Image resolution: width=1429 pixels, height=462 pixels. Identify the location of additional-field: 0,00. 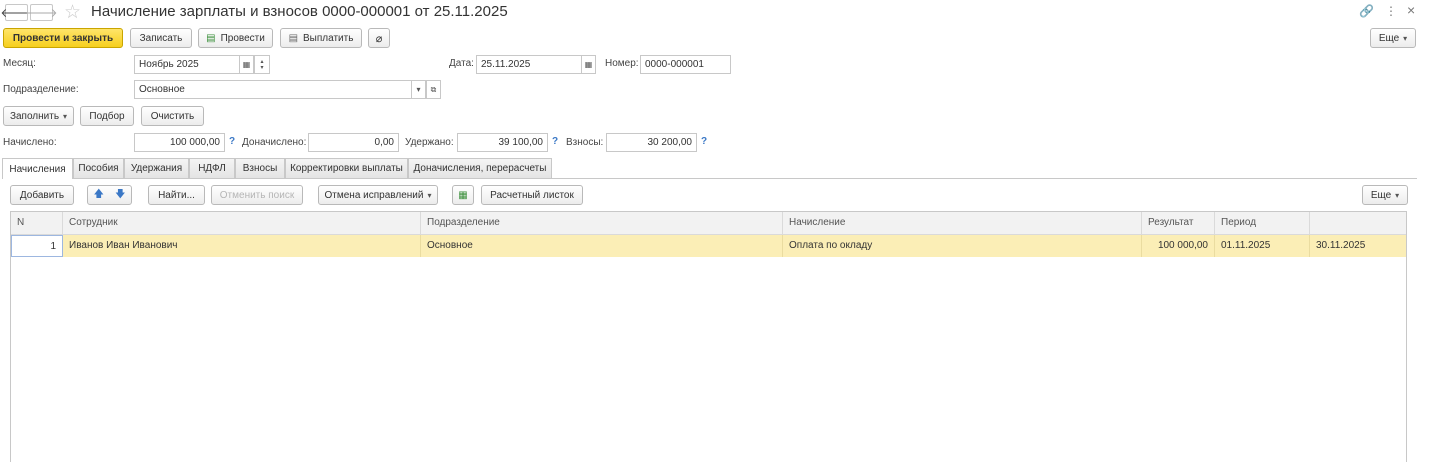
(353, 142).